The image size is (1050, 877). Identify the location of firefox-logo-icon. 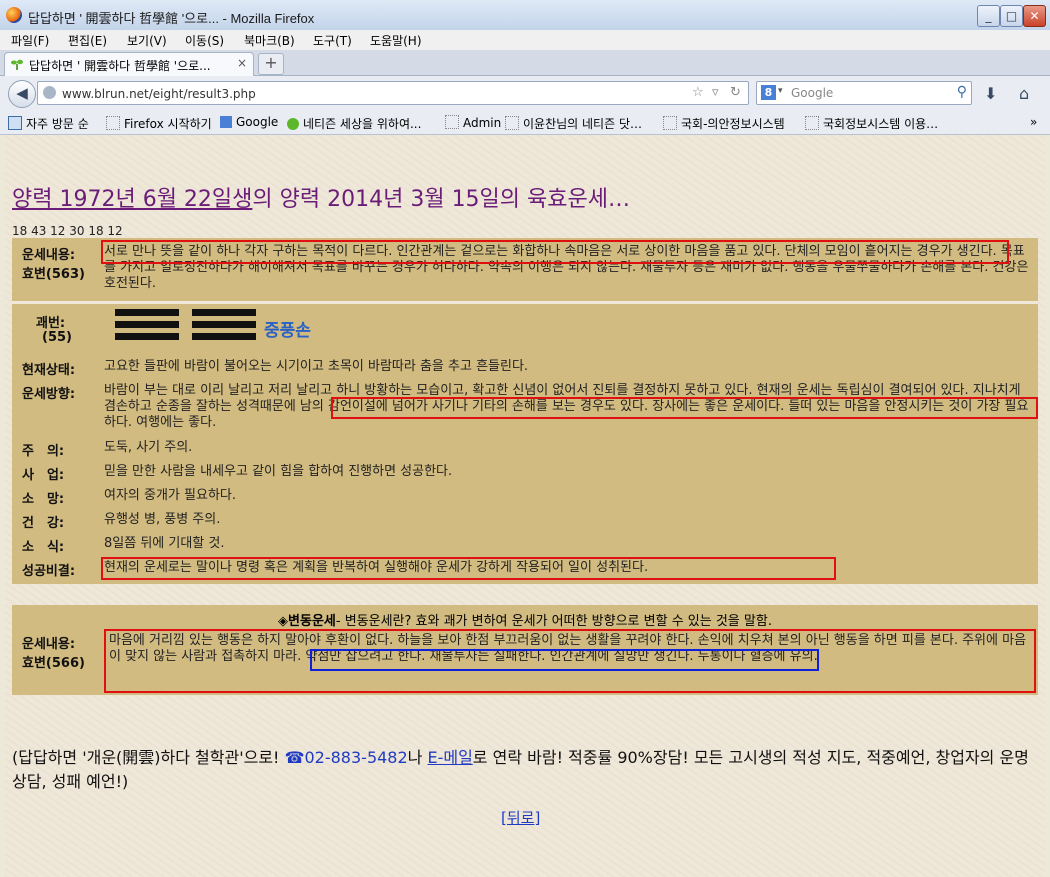
(14, 15).